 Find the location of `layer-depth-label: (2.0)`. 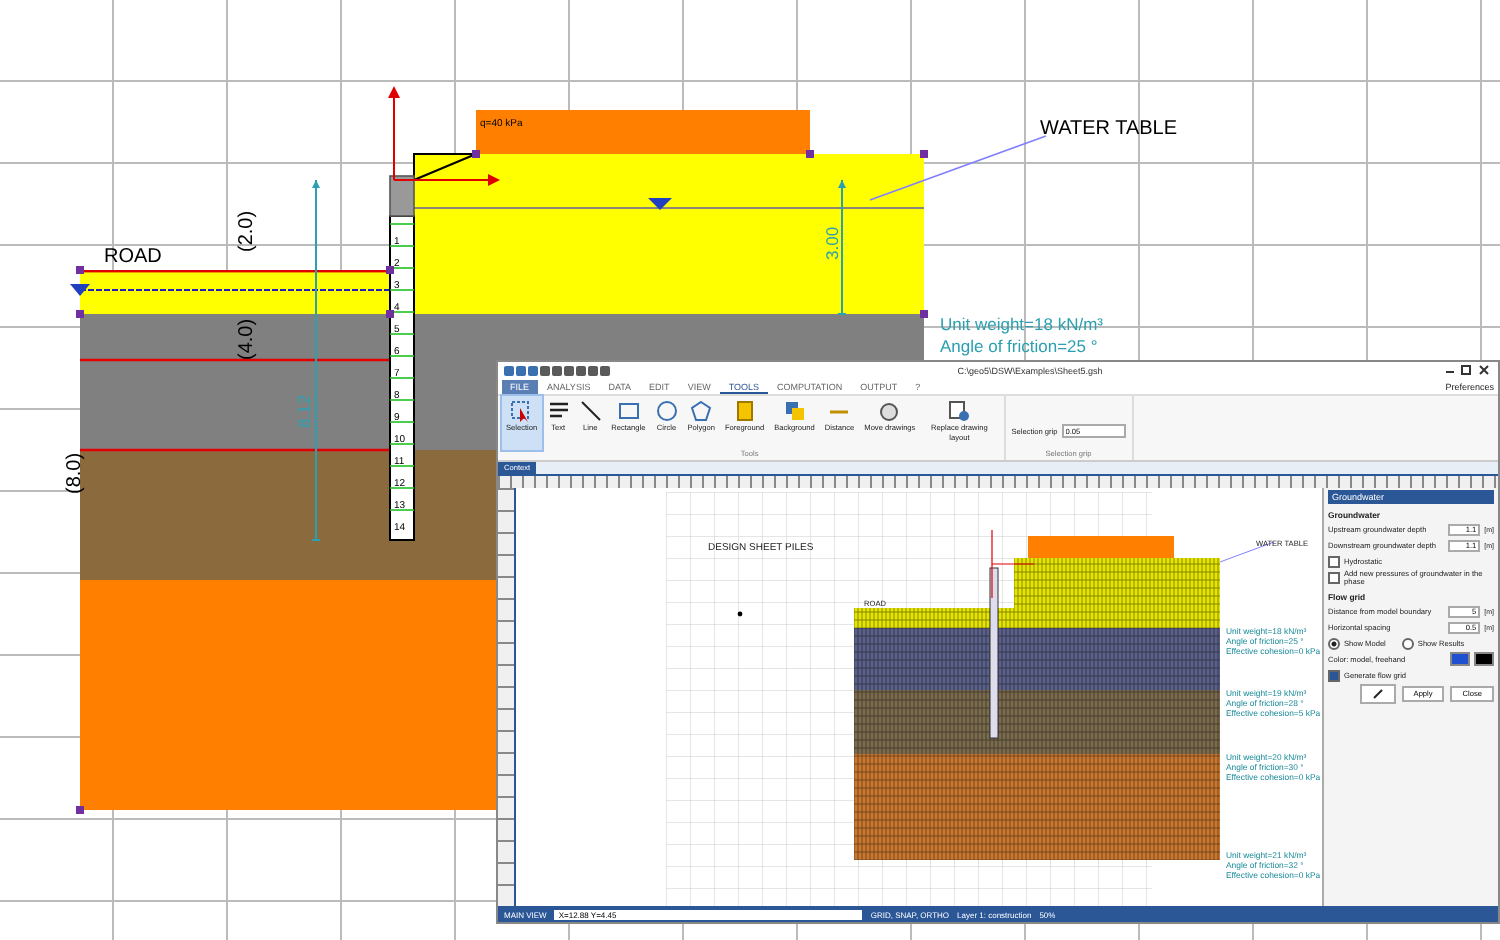

layer-depth-label: (2.0) is located at coordinates (247, 231).